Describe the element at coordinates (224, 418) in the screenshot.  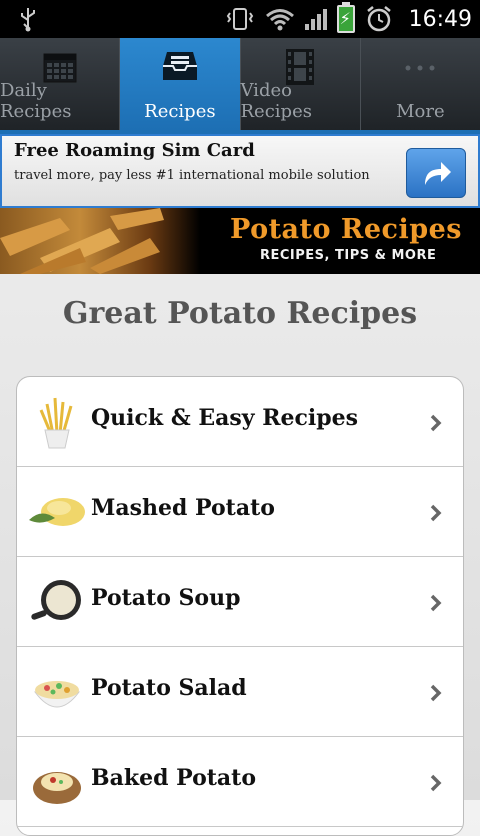
I see `list-item-label: Quick & Easy Recipes` at that location.